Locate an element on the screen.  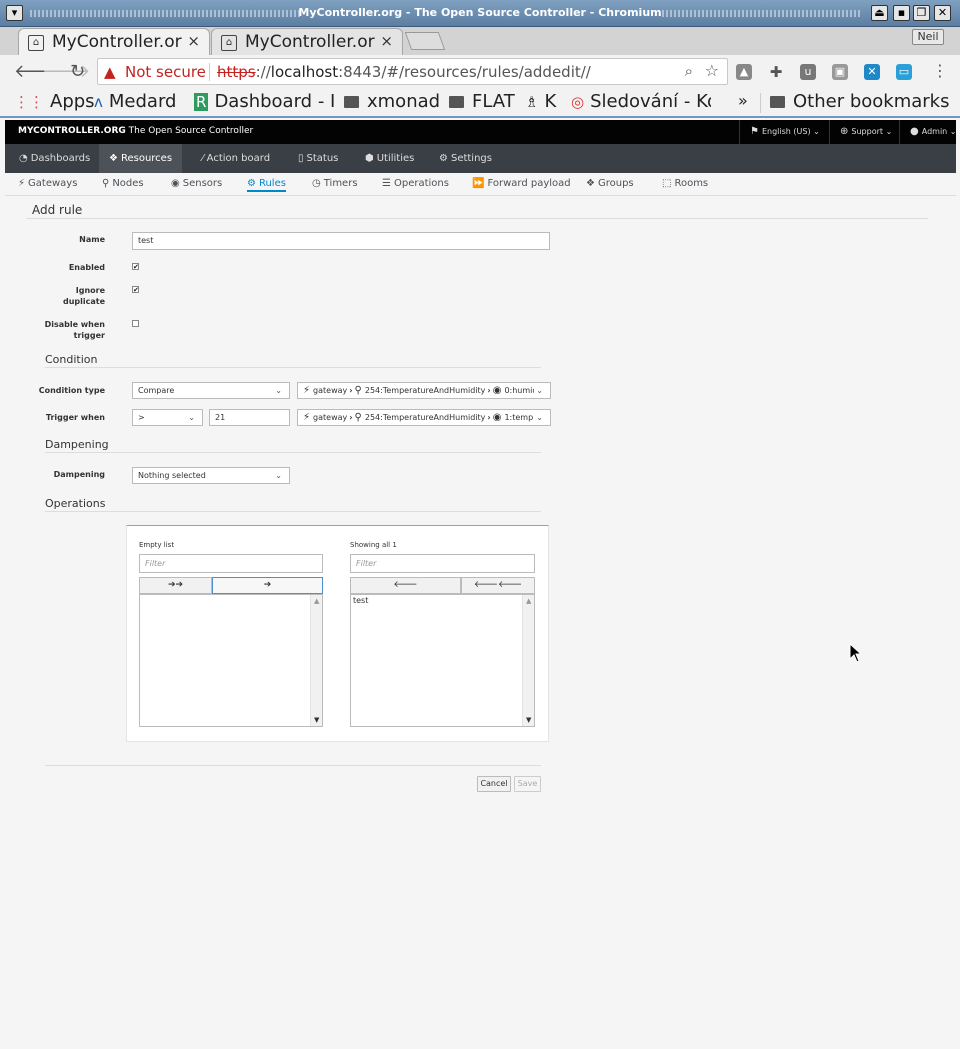
browser-tab-active: ⌂ MyController.or × is located at coordinates (114, 42).